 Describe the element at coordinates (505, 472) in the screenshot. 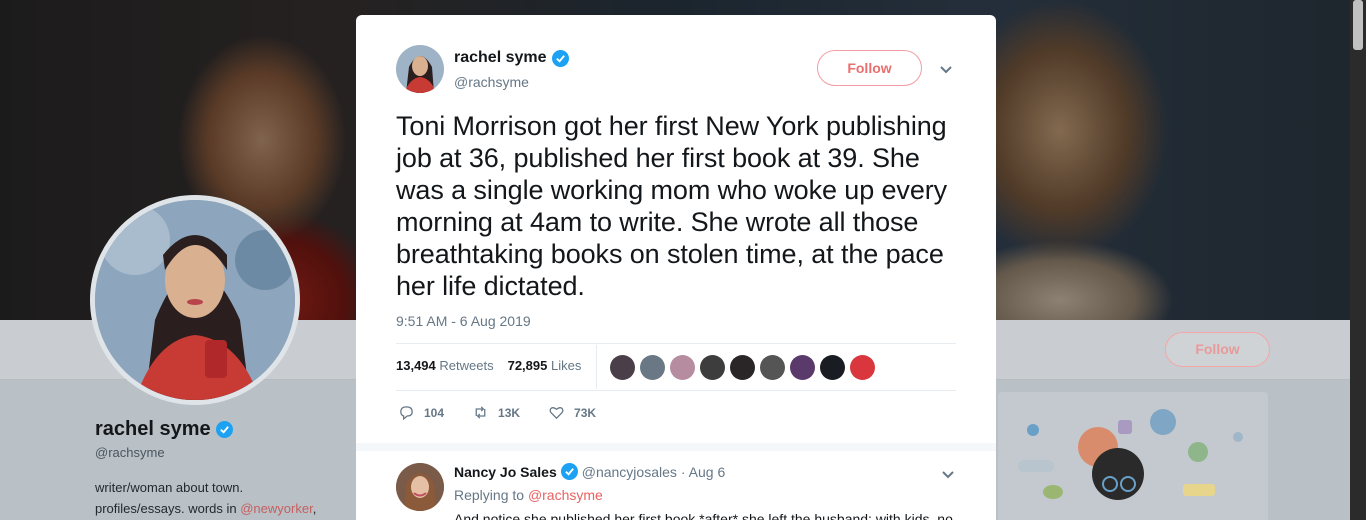

I see `reply-author-name: Nancy Jo Sales` at that location.